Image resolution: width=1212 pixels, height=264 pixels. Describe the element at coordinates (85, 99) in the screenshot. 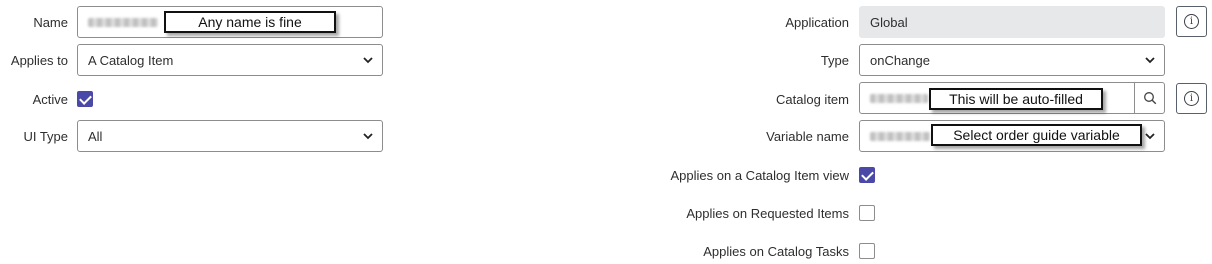

I see `active-checkbox` at that location.